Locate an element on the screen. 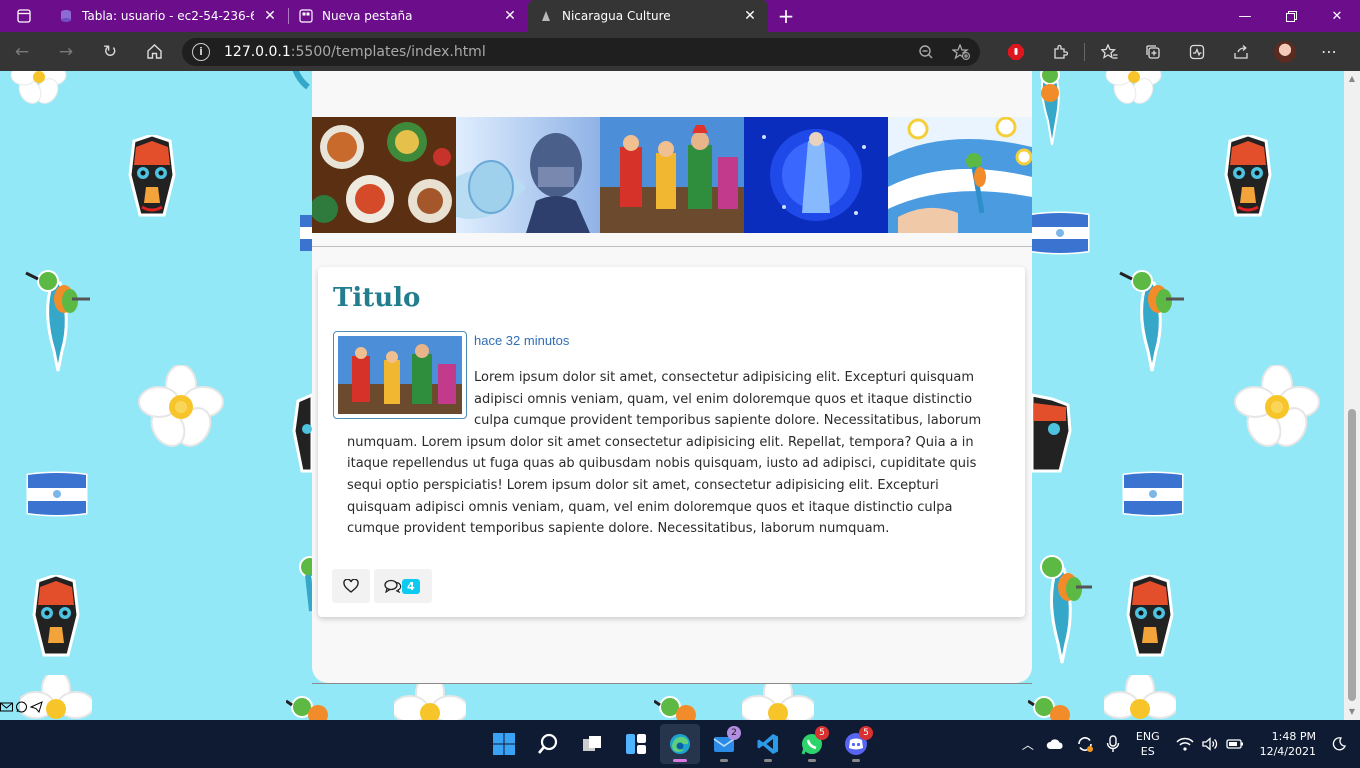  banner-nicaragua-image is located at coordinates (960, 175).